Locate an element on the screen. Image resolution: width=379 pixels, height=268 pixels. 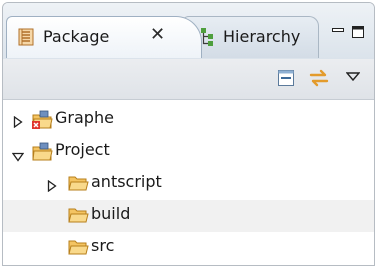
tree-item-build: build is located at coordinates (188, 216).